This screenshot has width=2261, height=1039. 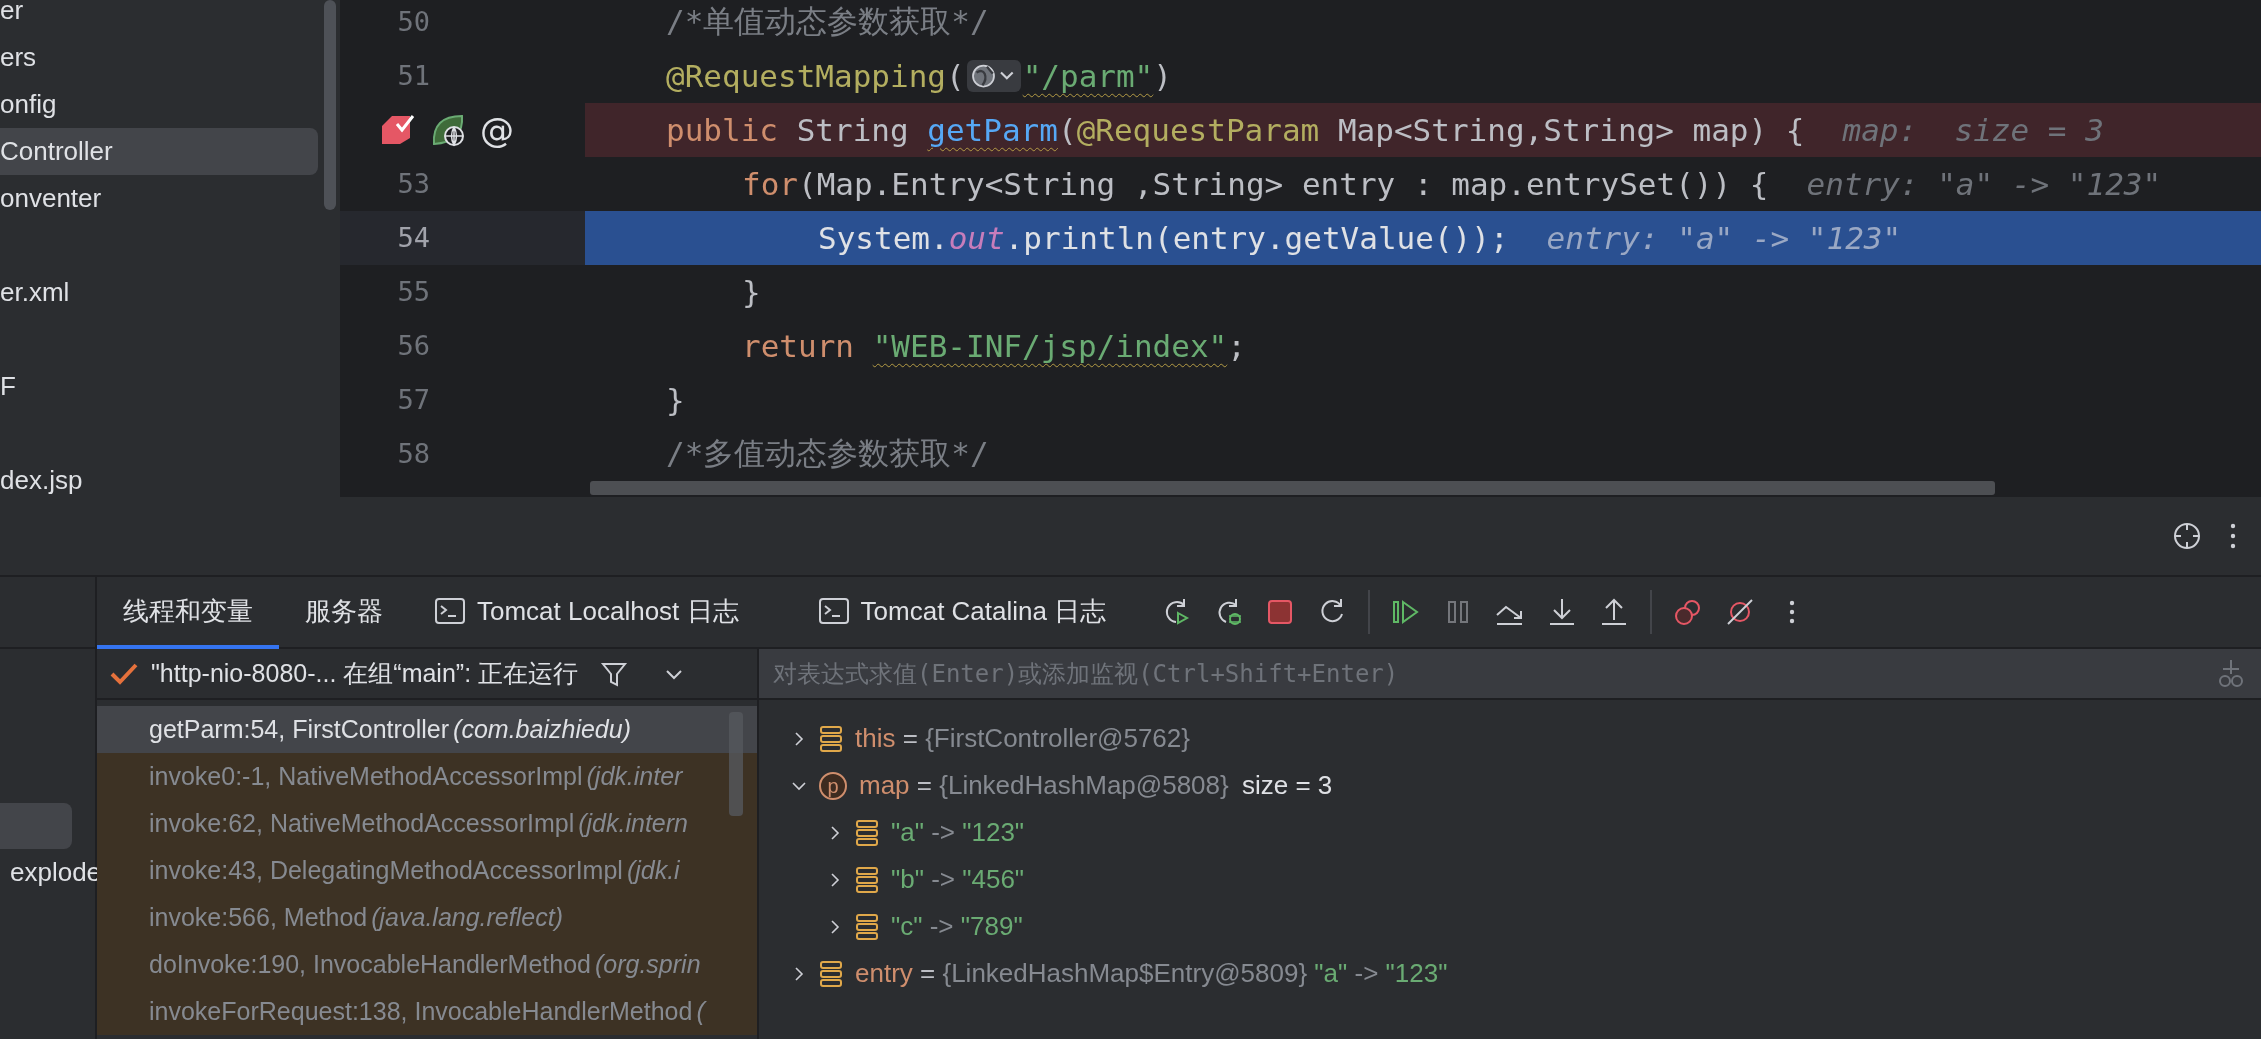 What do you see at coordinates (338, 673) in the screenshot?
I see `thread-dropdown: "http-nio-8080-... 在组“main”: 正在运行` at bounding box center [338, 673].